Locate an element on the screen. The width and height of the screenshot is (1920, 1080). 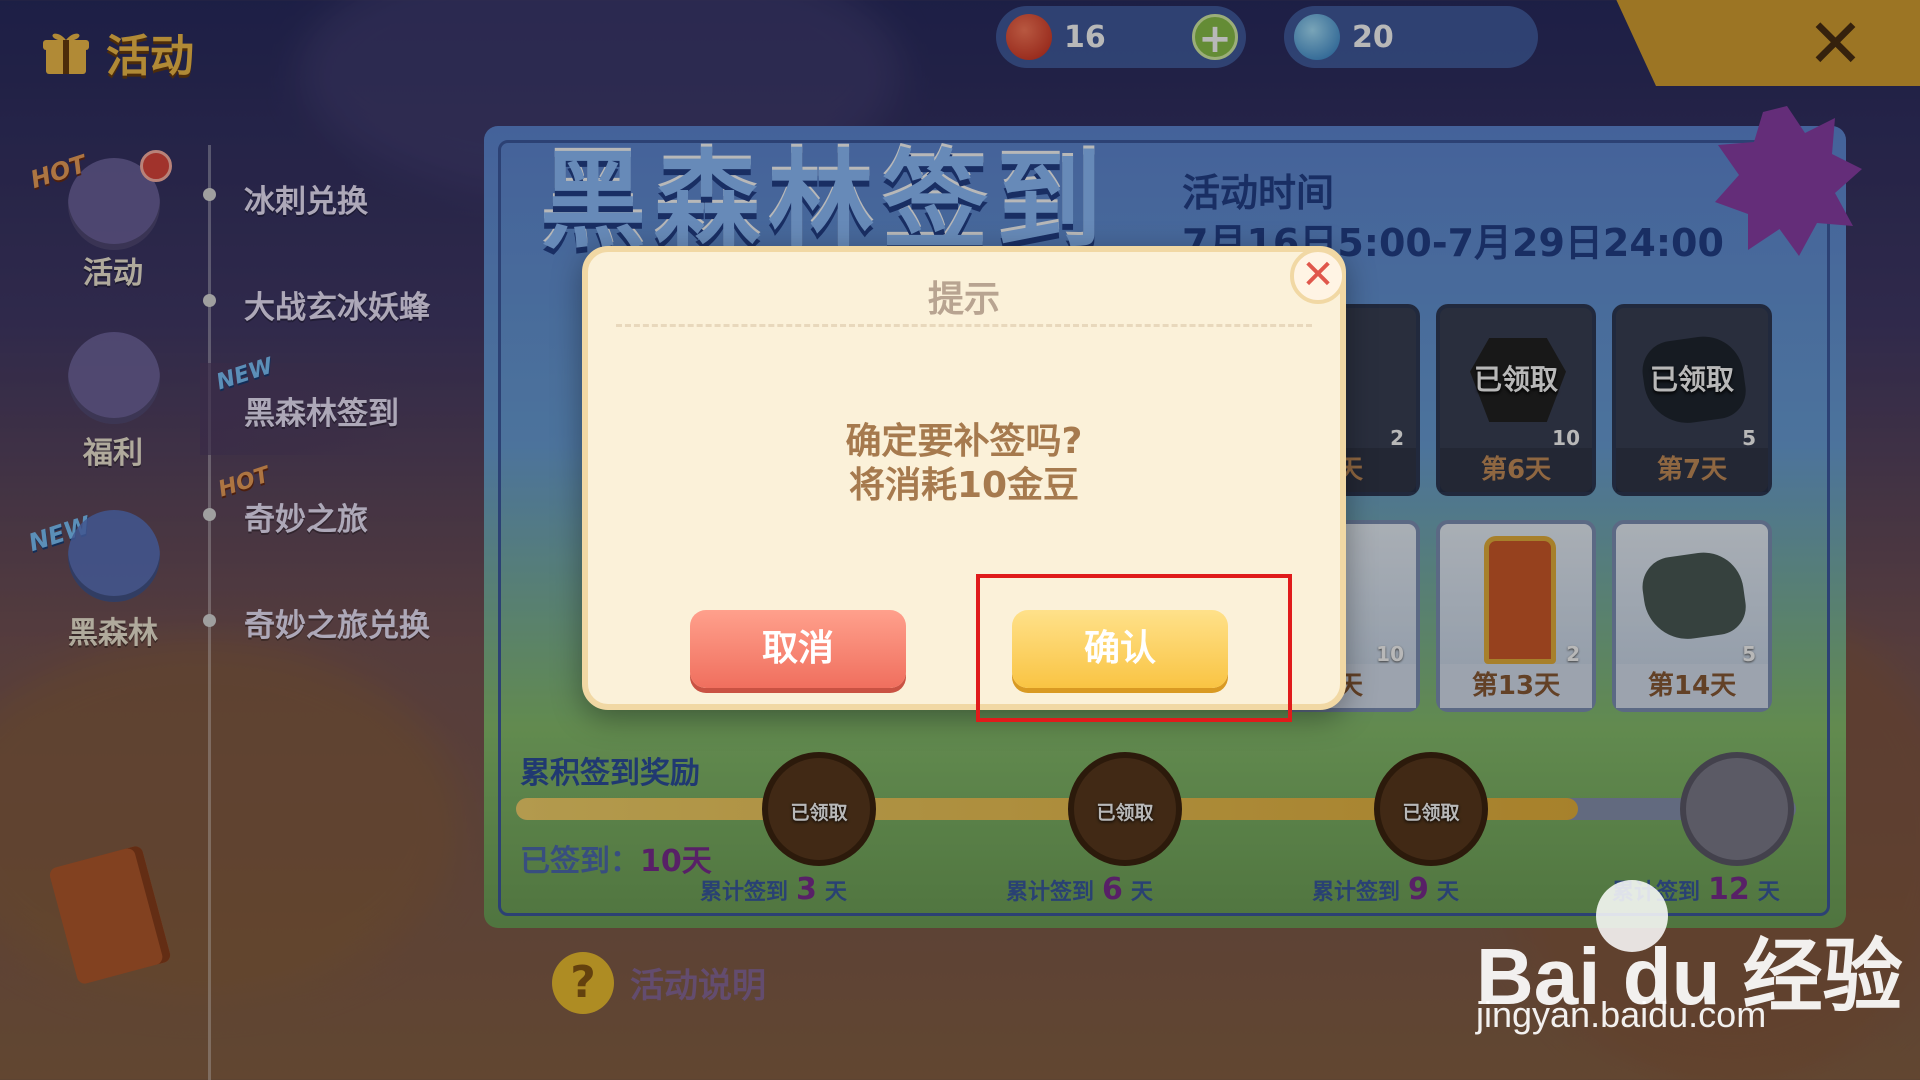
dialog-message-line1: 确定要补签吗? is located at coordinates (964, 441).